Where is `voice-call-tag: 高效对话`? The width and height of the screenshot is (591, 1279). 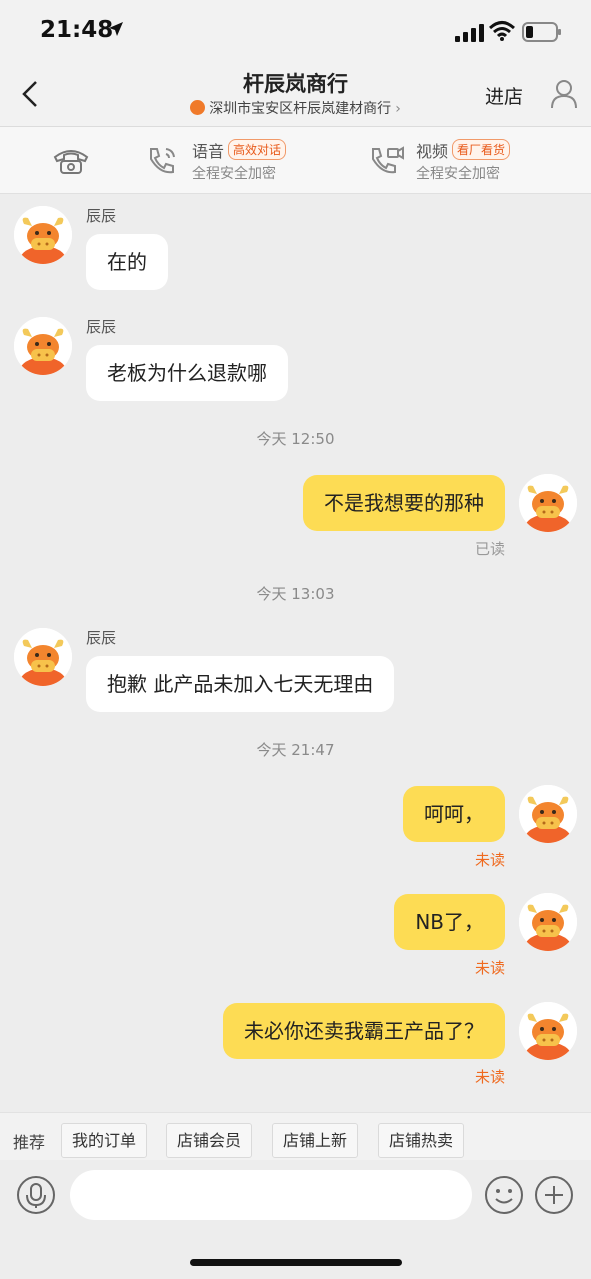 voice-call-tag: 高效对话 is located at coordinates (257, 149).